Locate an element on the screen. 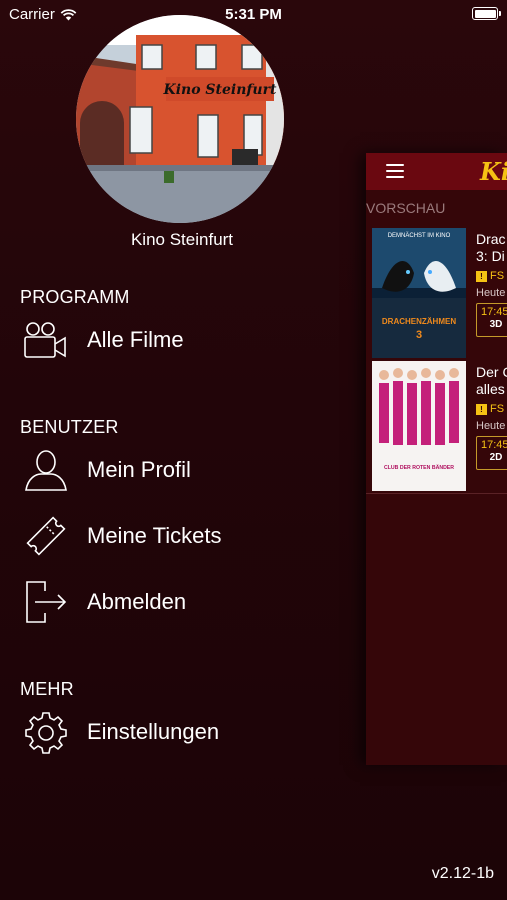 The width and height of the screenshot is (507, 900). theater-photo-image: Kino Steinfurt is located at coordinates (180, 119).